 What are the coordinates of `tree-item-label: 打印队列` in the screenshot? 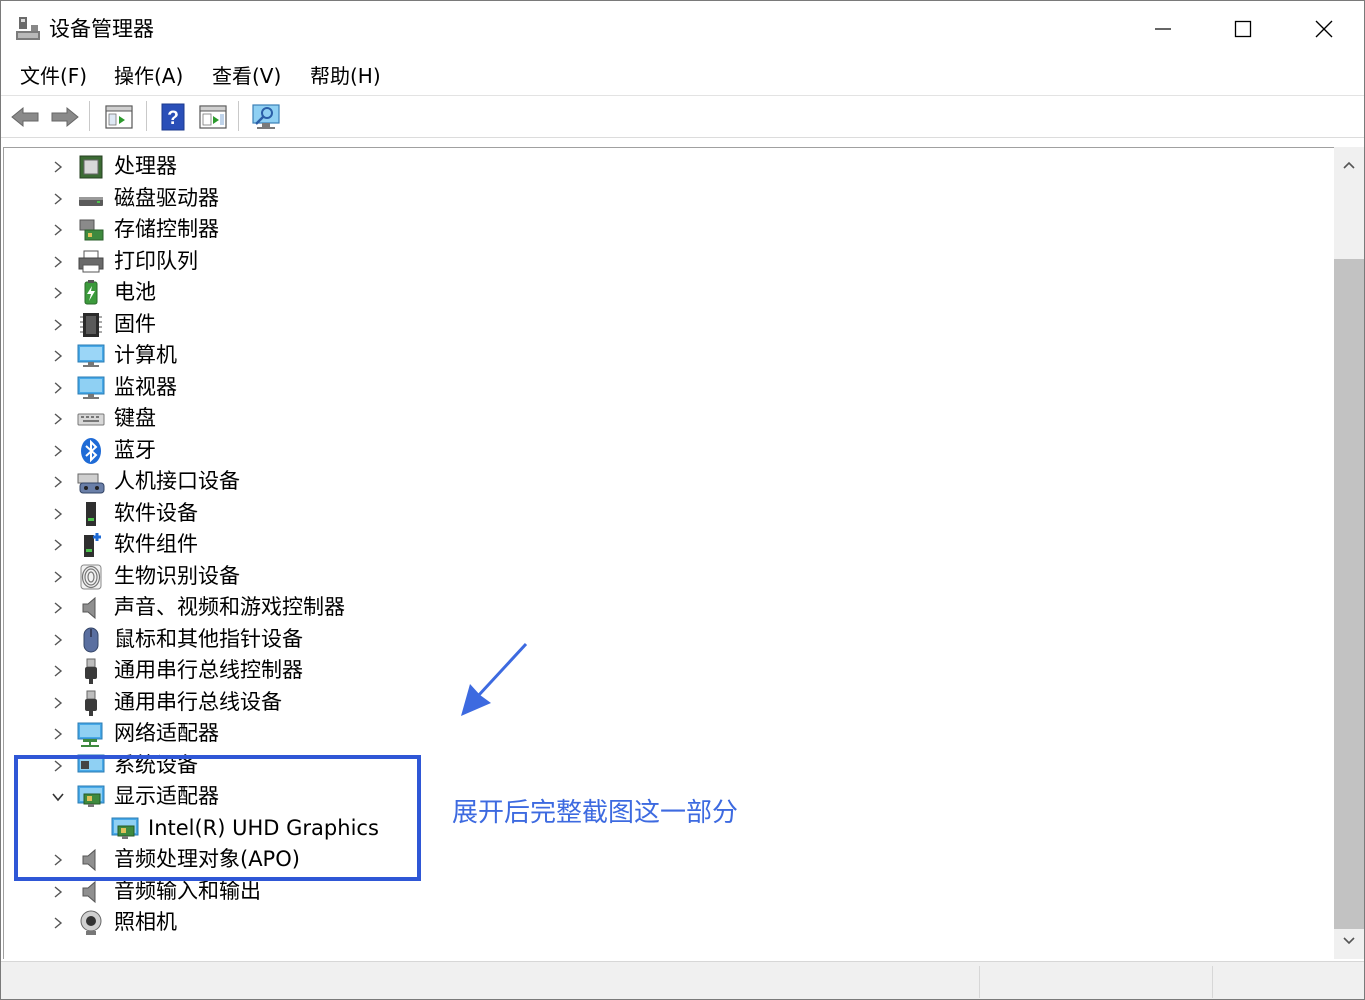 It's located at (156, 261).